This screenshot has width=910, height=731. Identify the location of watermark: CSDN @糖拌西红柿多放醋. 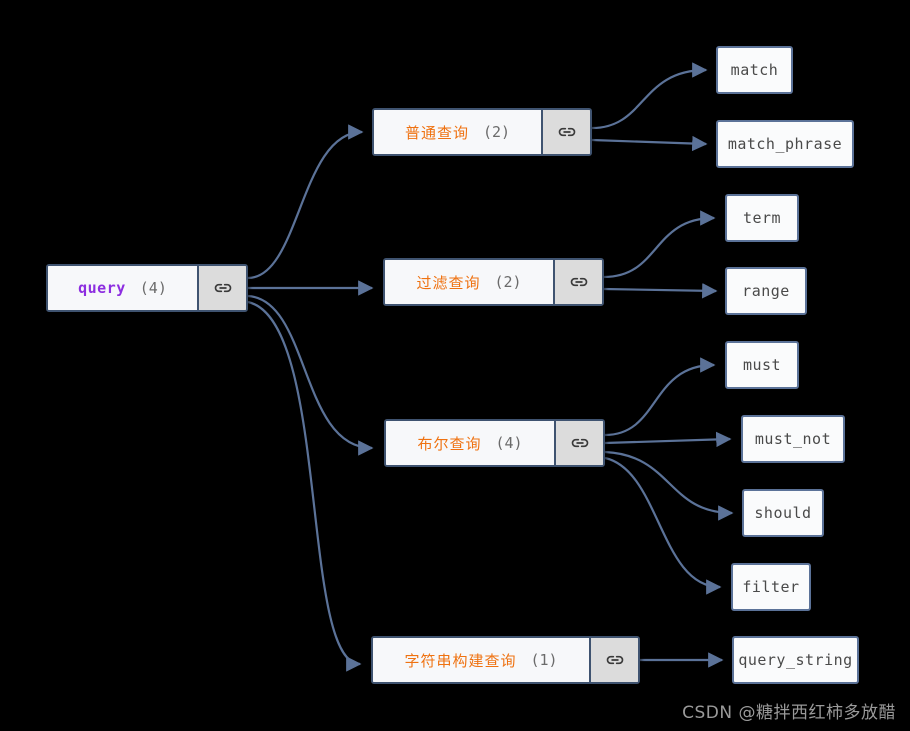
(789, 713).